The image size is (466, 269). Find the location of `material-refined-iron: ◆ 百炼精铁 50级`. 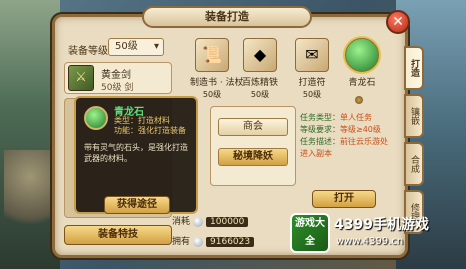

material-refined-iron: ◆ 百炼精铁 50级 is located at coordinates (260, 69).